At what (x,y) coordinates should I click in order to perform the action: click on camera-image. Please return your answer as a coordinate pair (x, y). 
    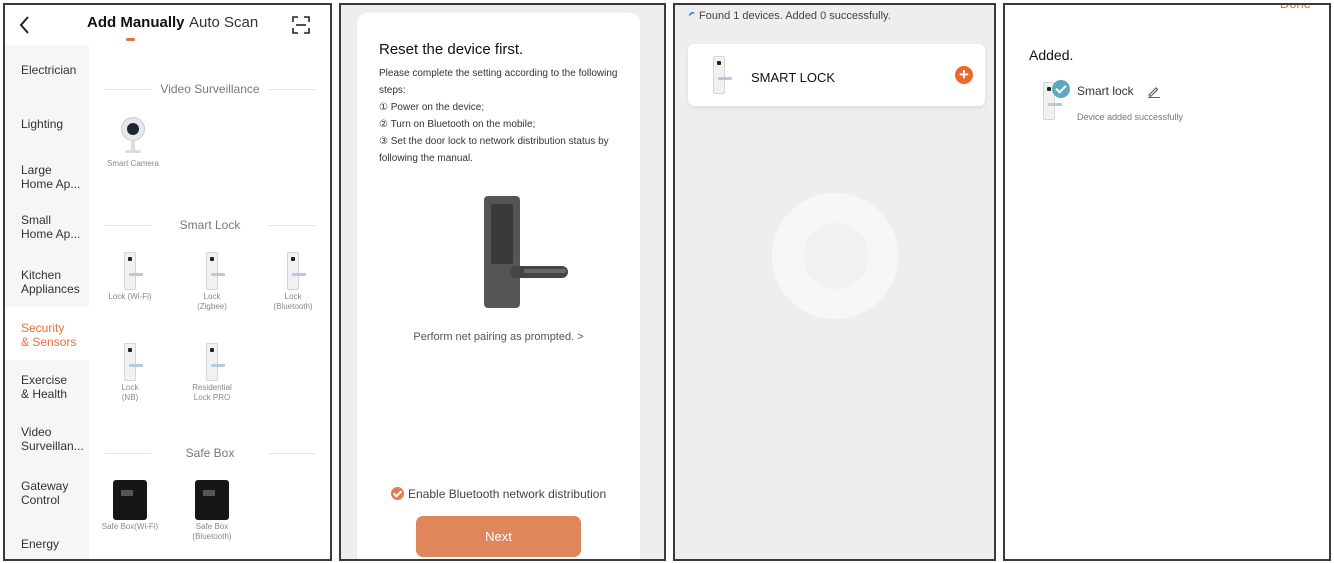
    Looking at the image, I should click on (133, 137).